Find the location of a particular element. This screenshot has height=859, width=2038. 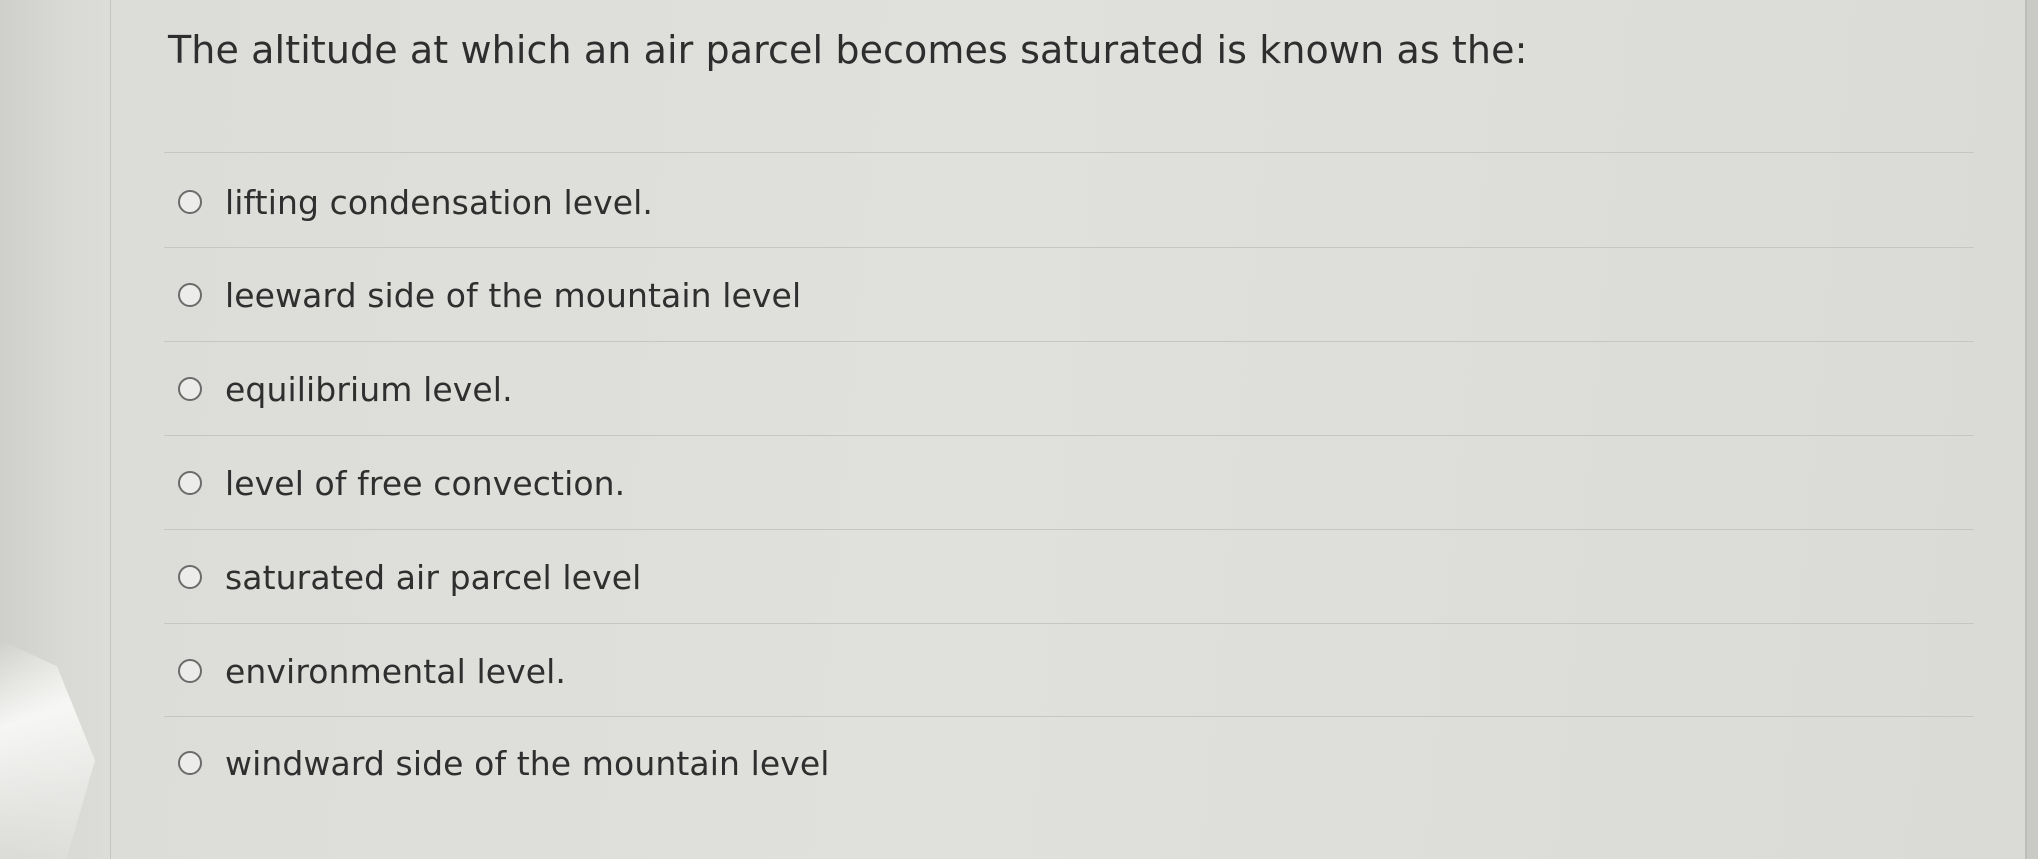

answer-option-2: leeward side of the mountain level is located at coordinates (489, 295).